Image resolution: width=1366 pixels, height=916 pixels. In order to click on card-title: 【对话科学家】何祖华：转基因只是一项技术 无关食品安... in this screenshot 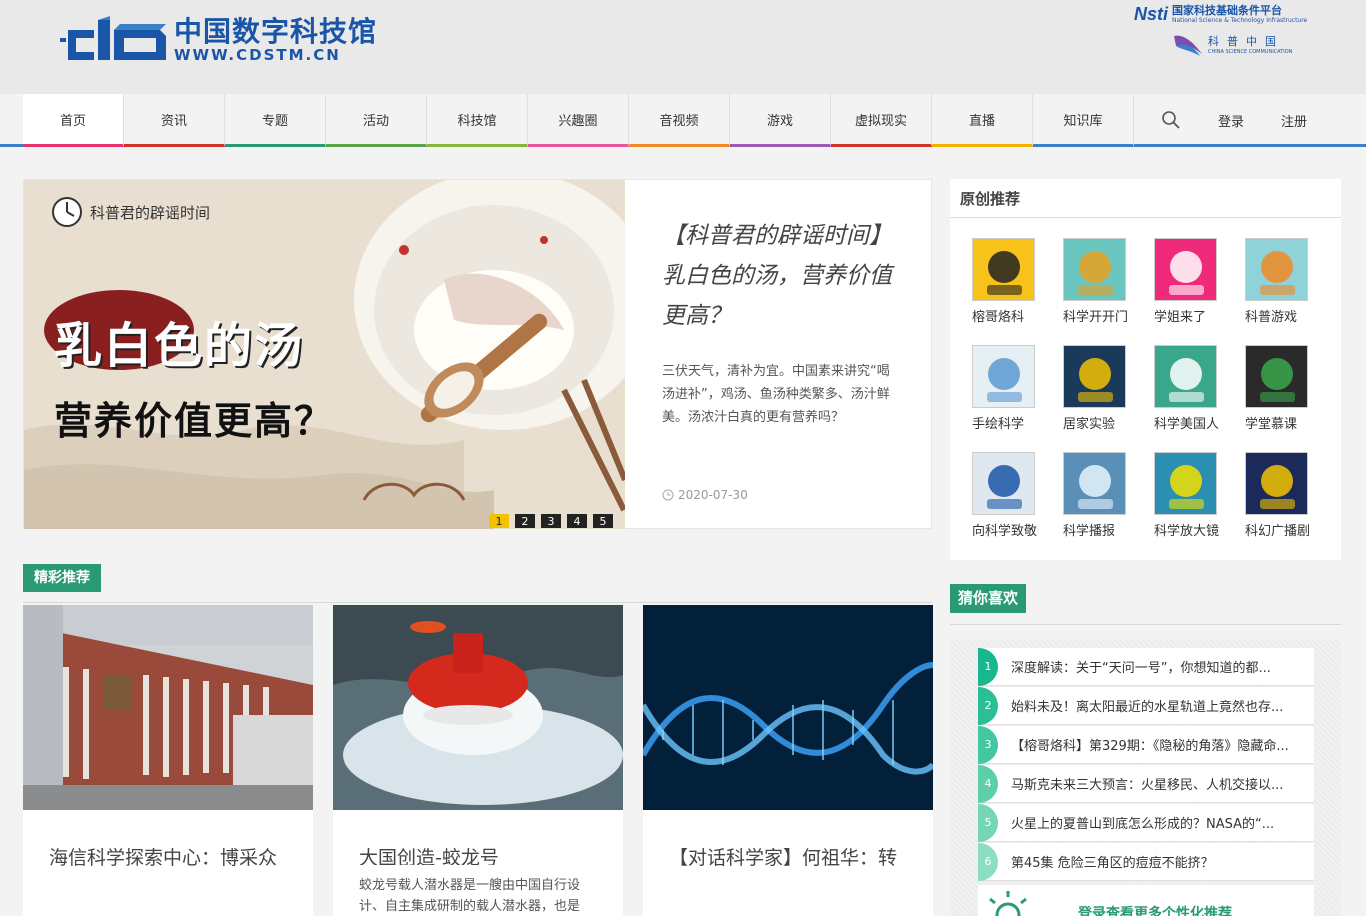, I will do `click(788, 845)`.